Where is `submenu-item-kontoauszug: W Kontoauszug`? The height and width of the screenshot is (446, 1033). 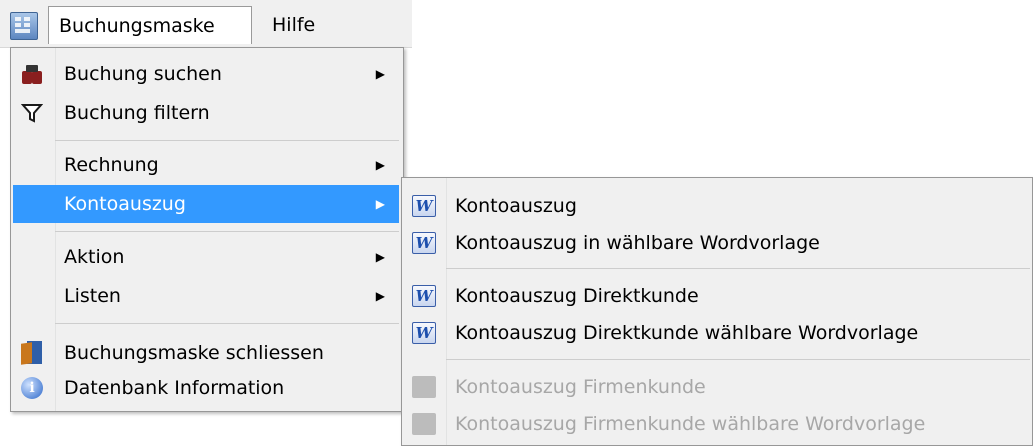
submenu-item-kontoauszug: W Kontoauszug is located at coordinates (716, 206).